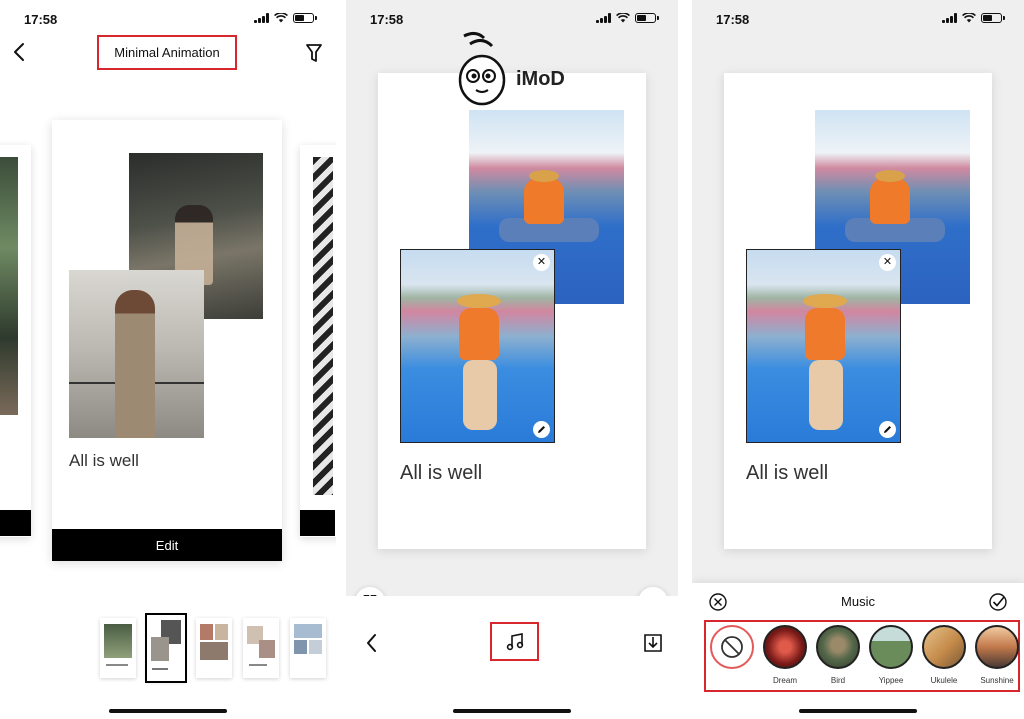  I want to click on track-items: Dream Bird Yippee Ukulele Sunshine, so click(866, 655).